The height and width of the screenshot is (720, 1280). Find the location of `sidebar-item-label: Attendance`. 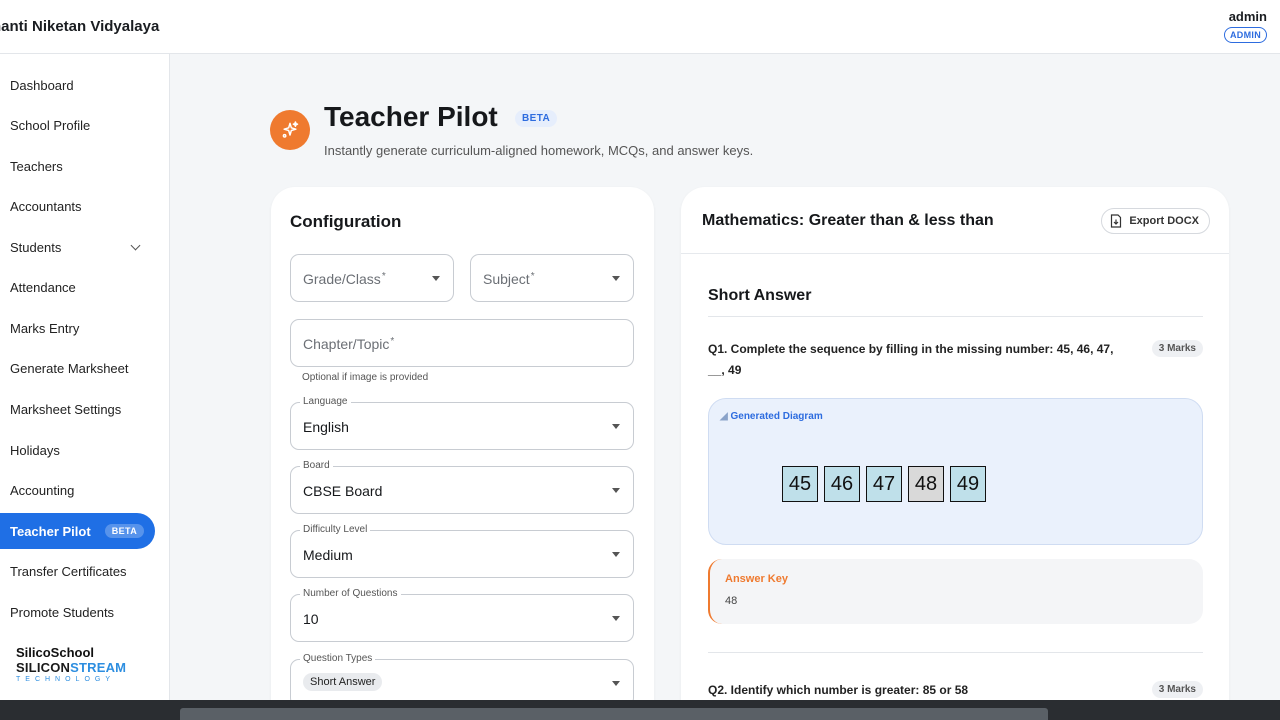

sidebar-item-label: Attendance is located at coordinates (43, 287).